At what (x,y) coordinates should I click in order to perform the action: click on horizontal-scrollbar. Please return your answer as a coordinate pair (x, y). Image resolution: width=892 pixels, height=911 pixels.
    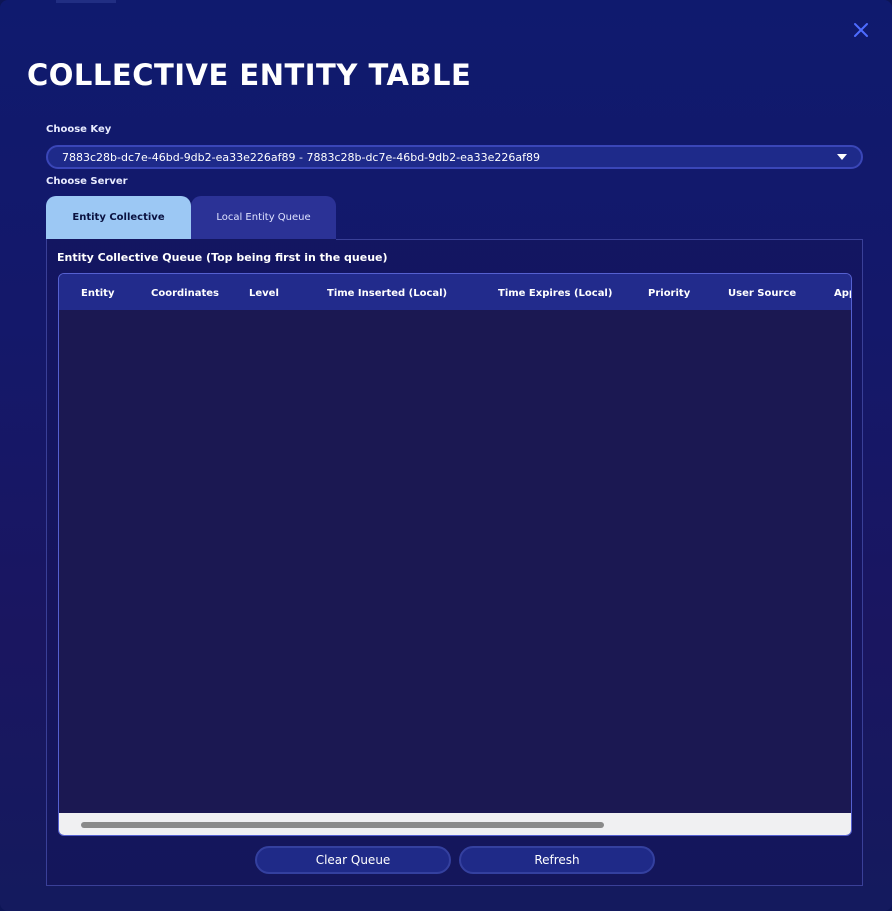
    Looking at the image, I should click on (455, 824).